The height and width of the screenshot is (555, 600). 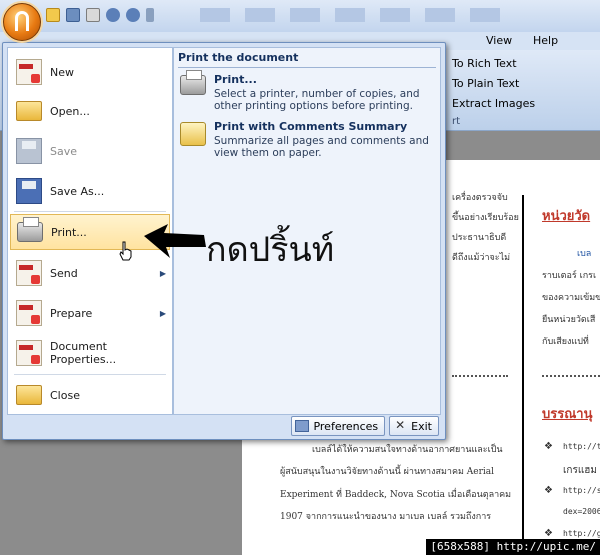 I want to click on menu-item-new: New, so click(x=90, y=72).